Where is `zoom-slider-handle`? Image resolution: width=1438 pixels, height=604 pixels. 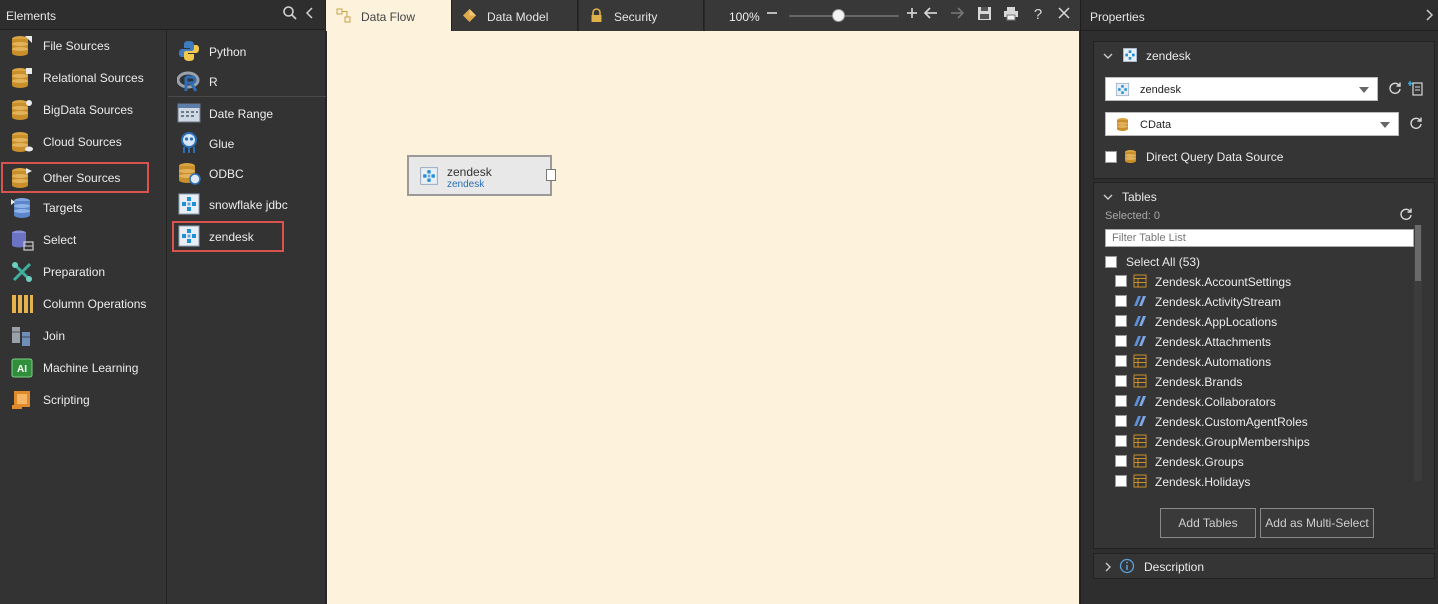 zoom-slider-handle is located at coordinates (838, 15).